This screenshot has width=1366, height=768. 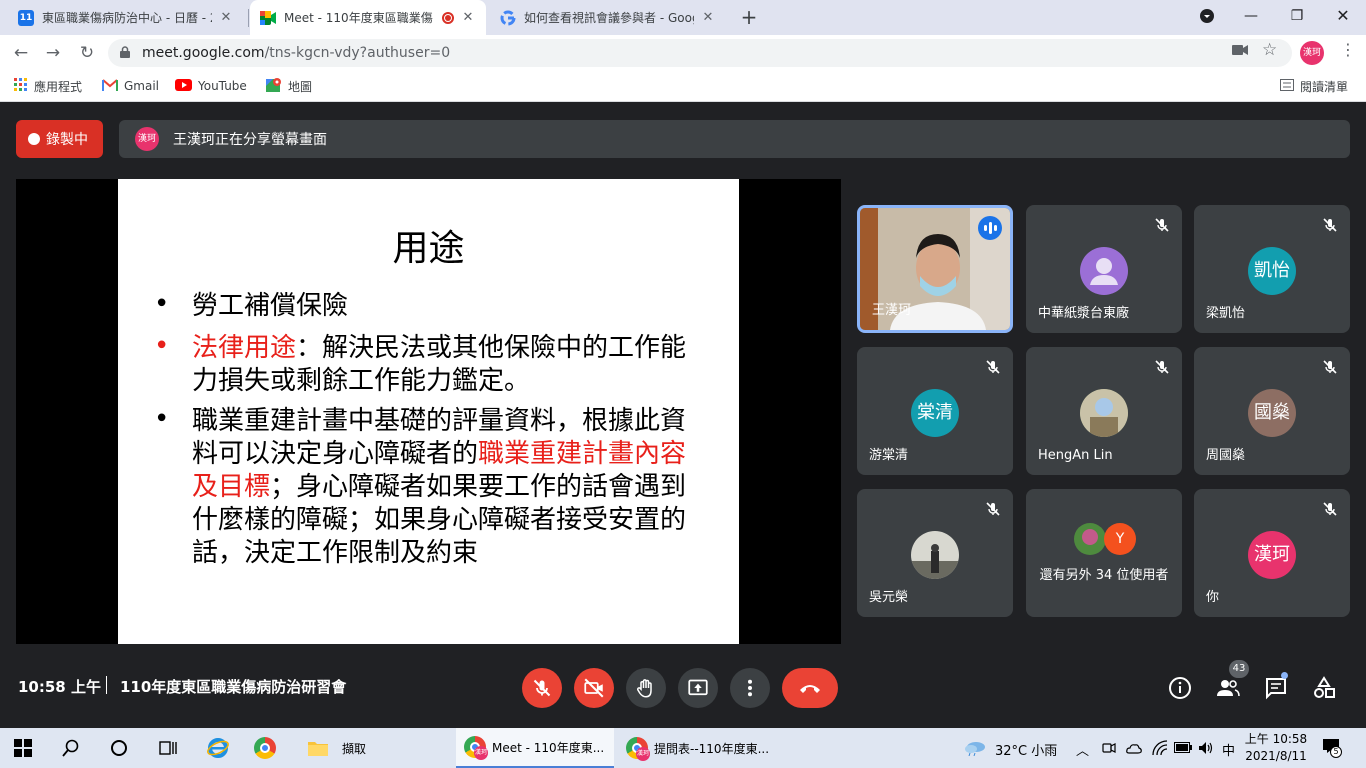 What do you see at coordinates (1276, 748) in the screenshot?
I see `clock: 上午 10:58 2021/8/11` at bounding box center [1276, 748].